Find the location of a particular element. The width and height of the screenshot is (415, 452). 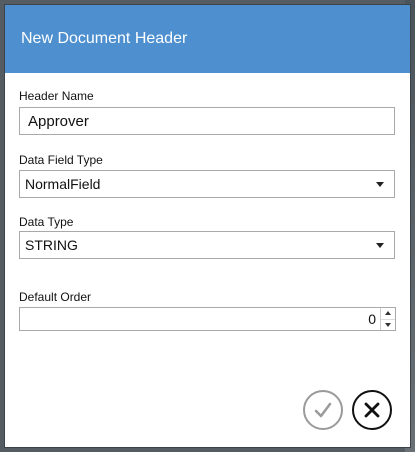

default-order-label: Default Order is located at coordinates (55, 297).